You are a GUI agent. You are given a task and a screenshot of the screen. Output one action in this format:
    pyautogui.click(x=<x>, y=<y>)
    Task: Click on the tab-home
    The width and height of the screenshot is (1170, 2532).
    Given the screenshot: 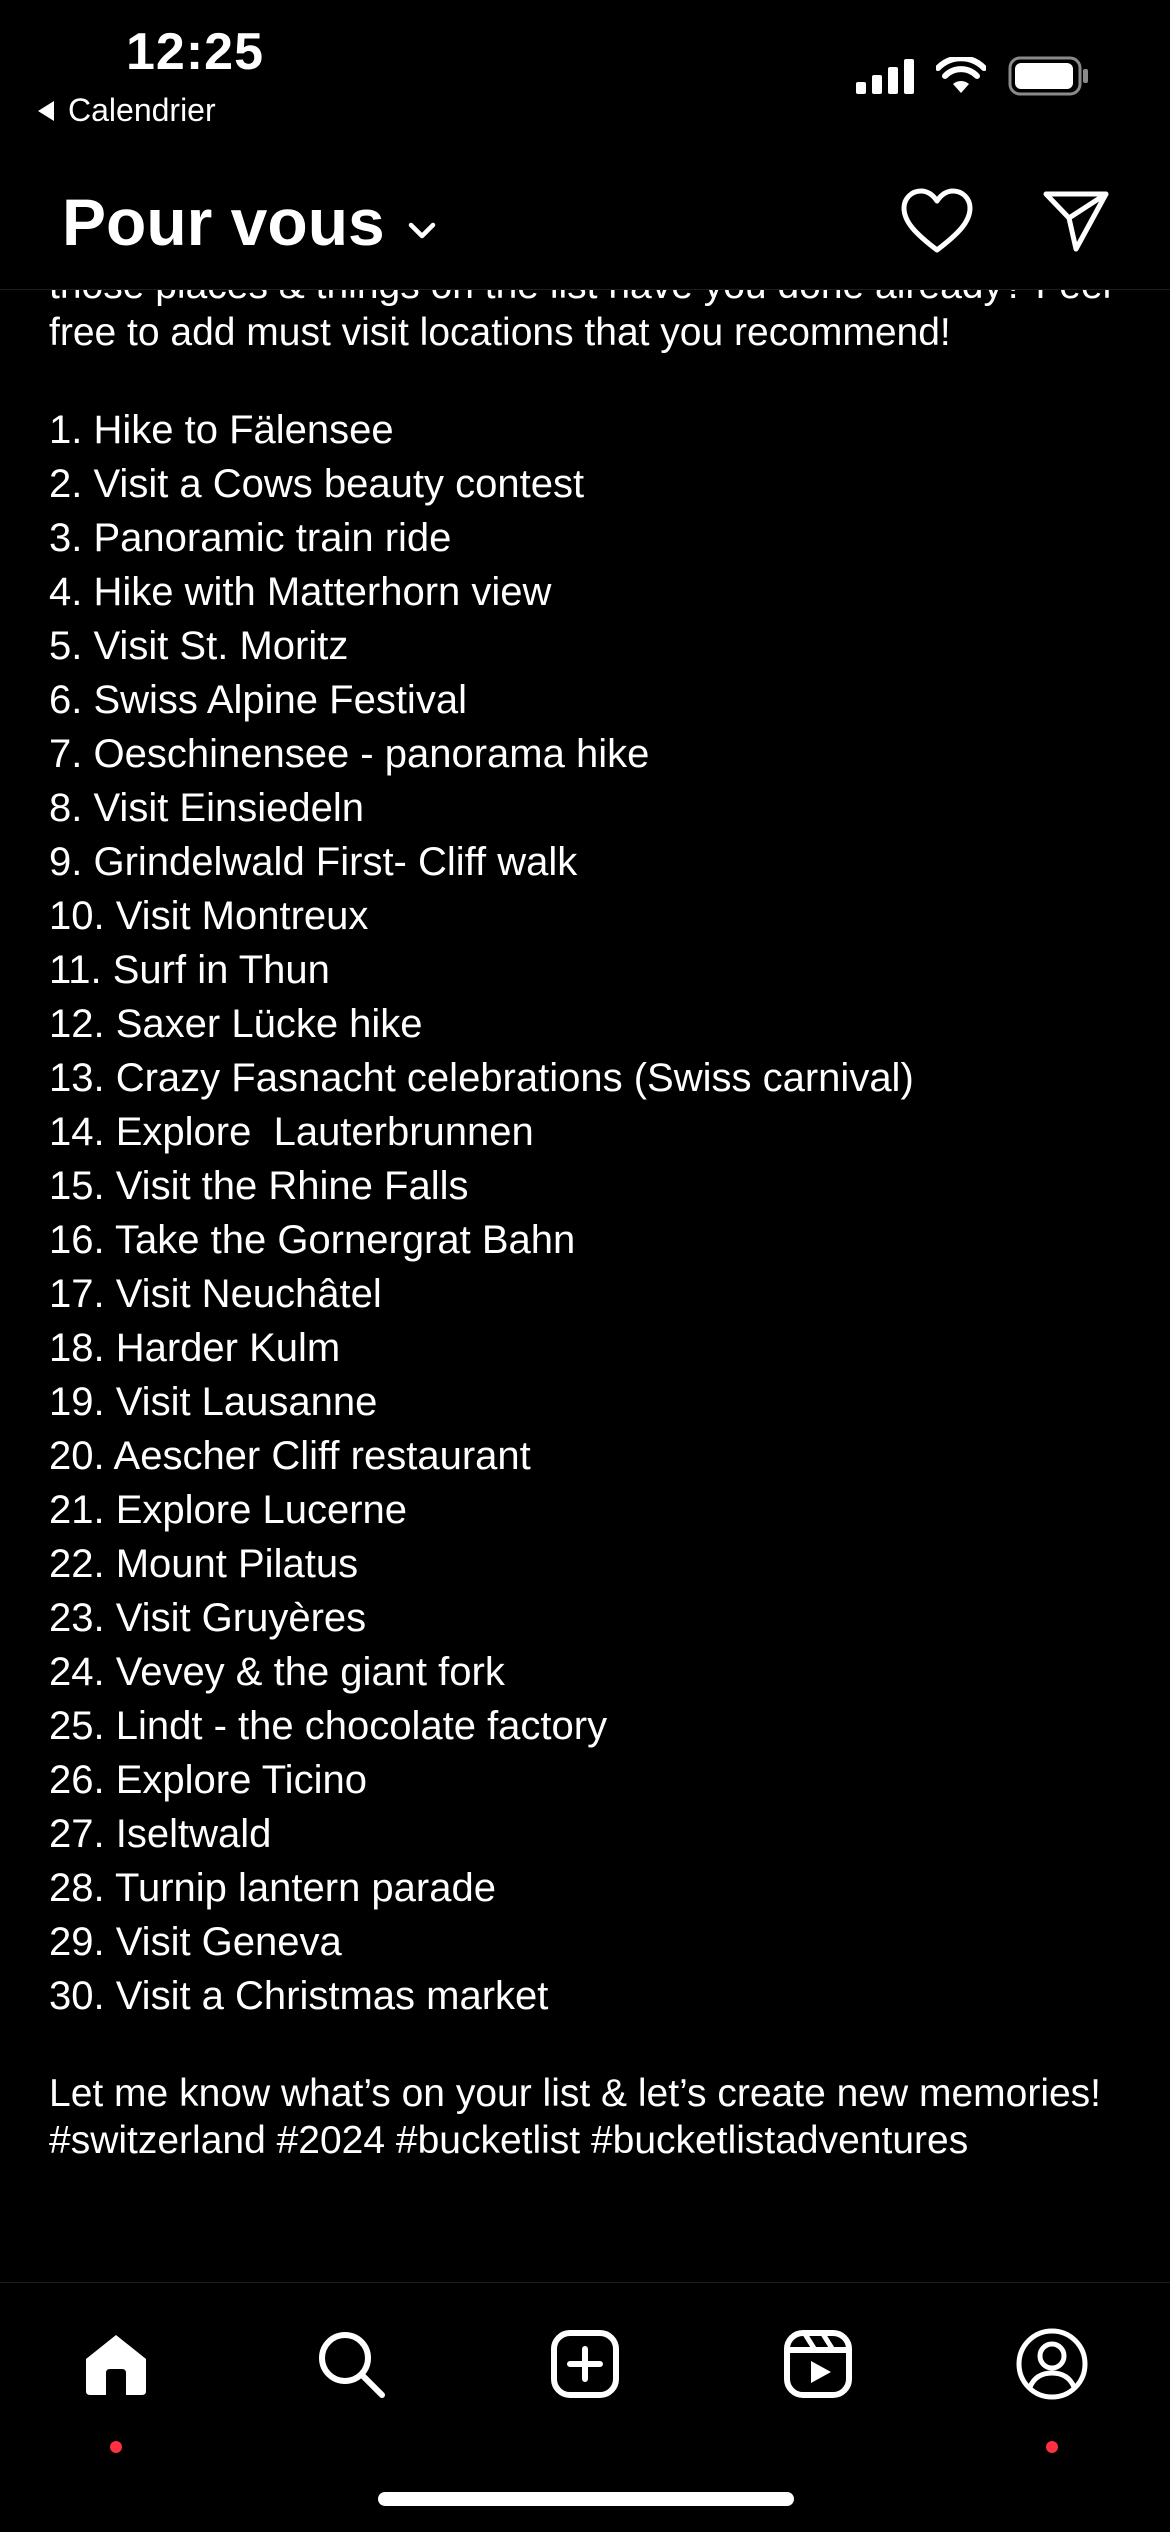 What is the action you would take?
    pyautogui.click(x=116, y=2386)
    